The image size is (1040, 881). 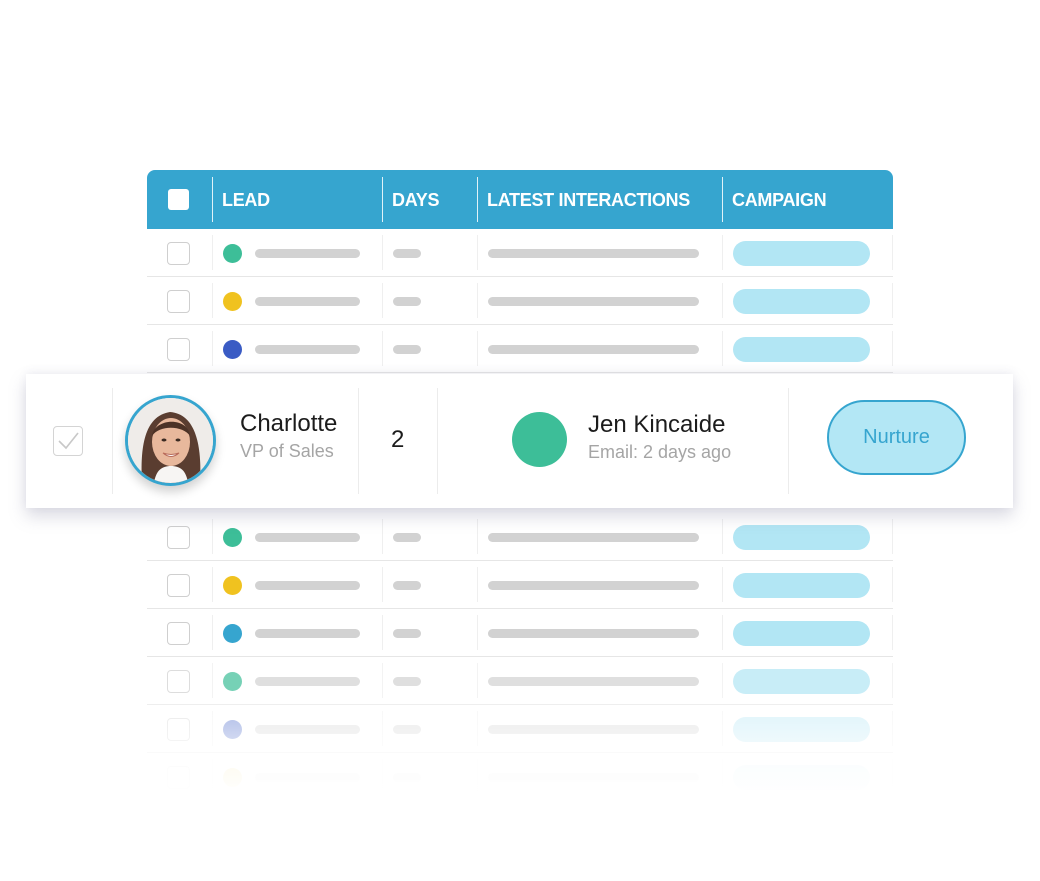 What do you see at coordinates (779, 200) in the screenshot?
I see `column-header-campaign: CAMPAIGN` at bounding box center [779, 200].